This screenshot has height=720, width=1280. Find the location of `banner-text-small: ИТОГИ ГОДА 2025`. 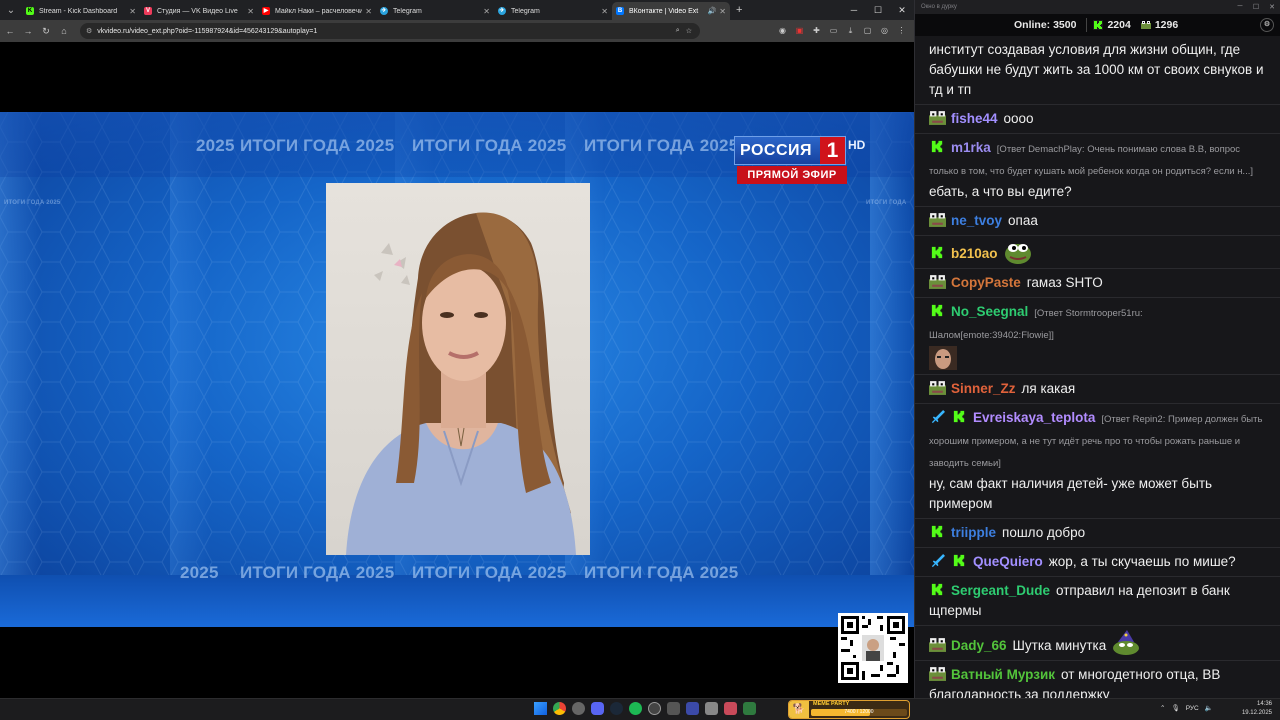

banner-text-small: ИТОГИ ГОДА 2025 is located at coordinates (32, 203).